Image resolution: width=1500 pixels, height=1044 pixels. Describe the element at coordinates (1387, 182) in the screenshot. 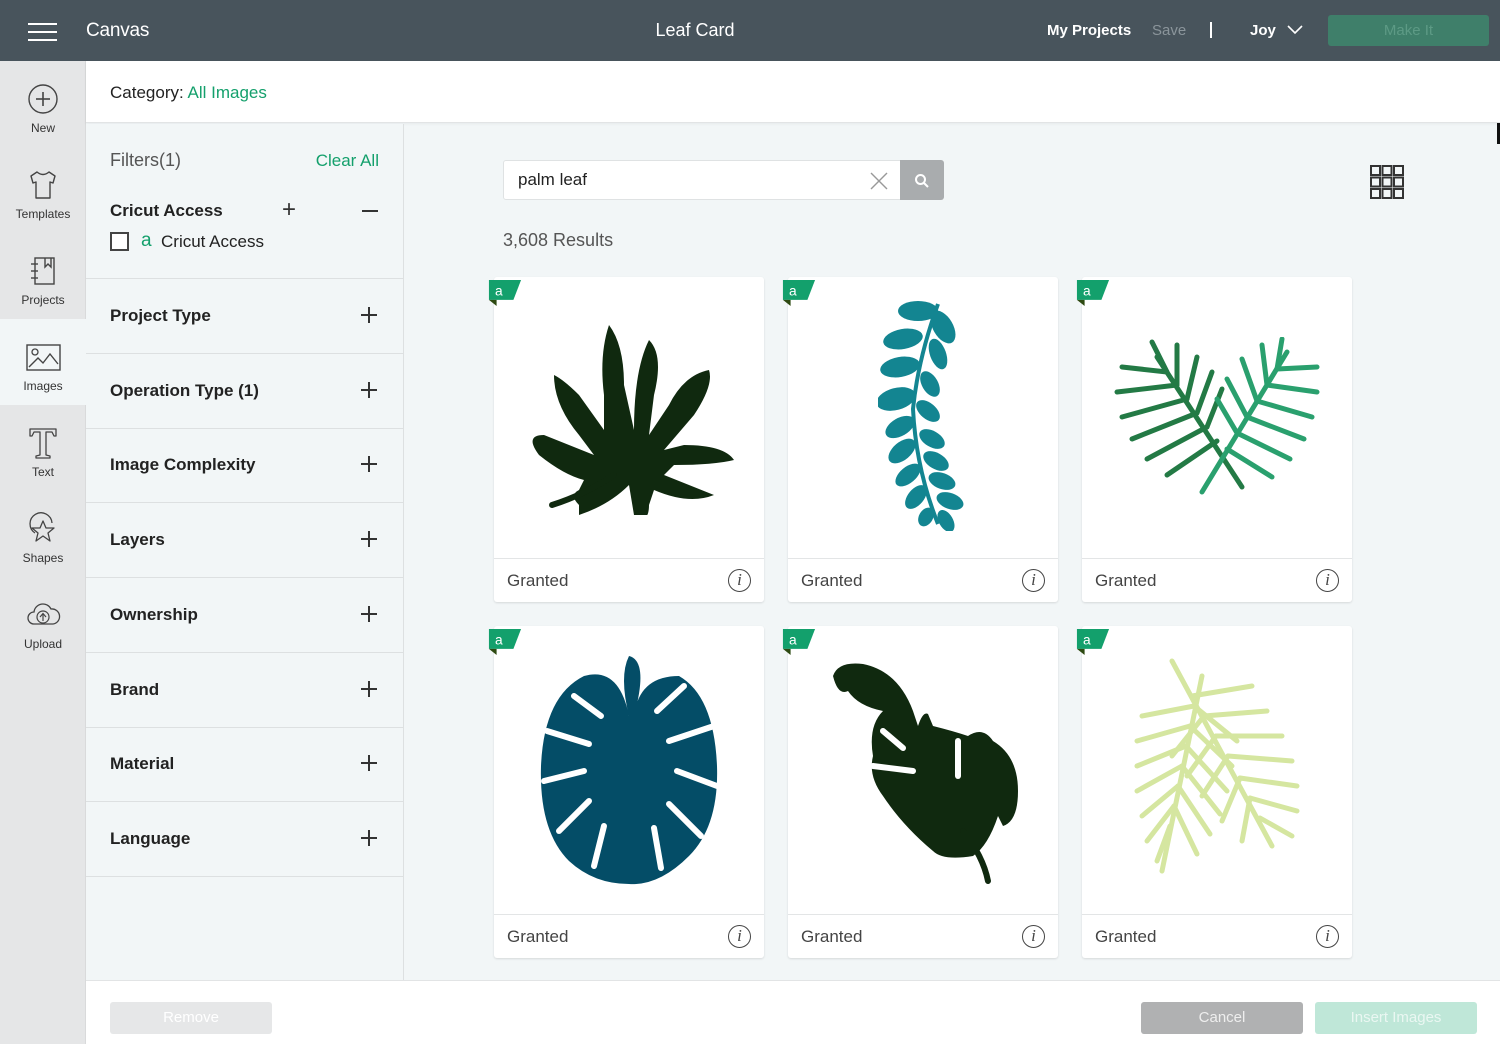

I see `grid-view-icon` at that location.